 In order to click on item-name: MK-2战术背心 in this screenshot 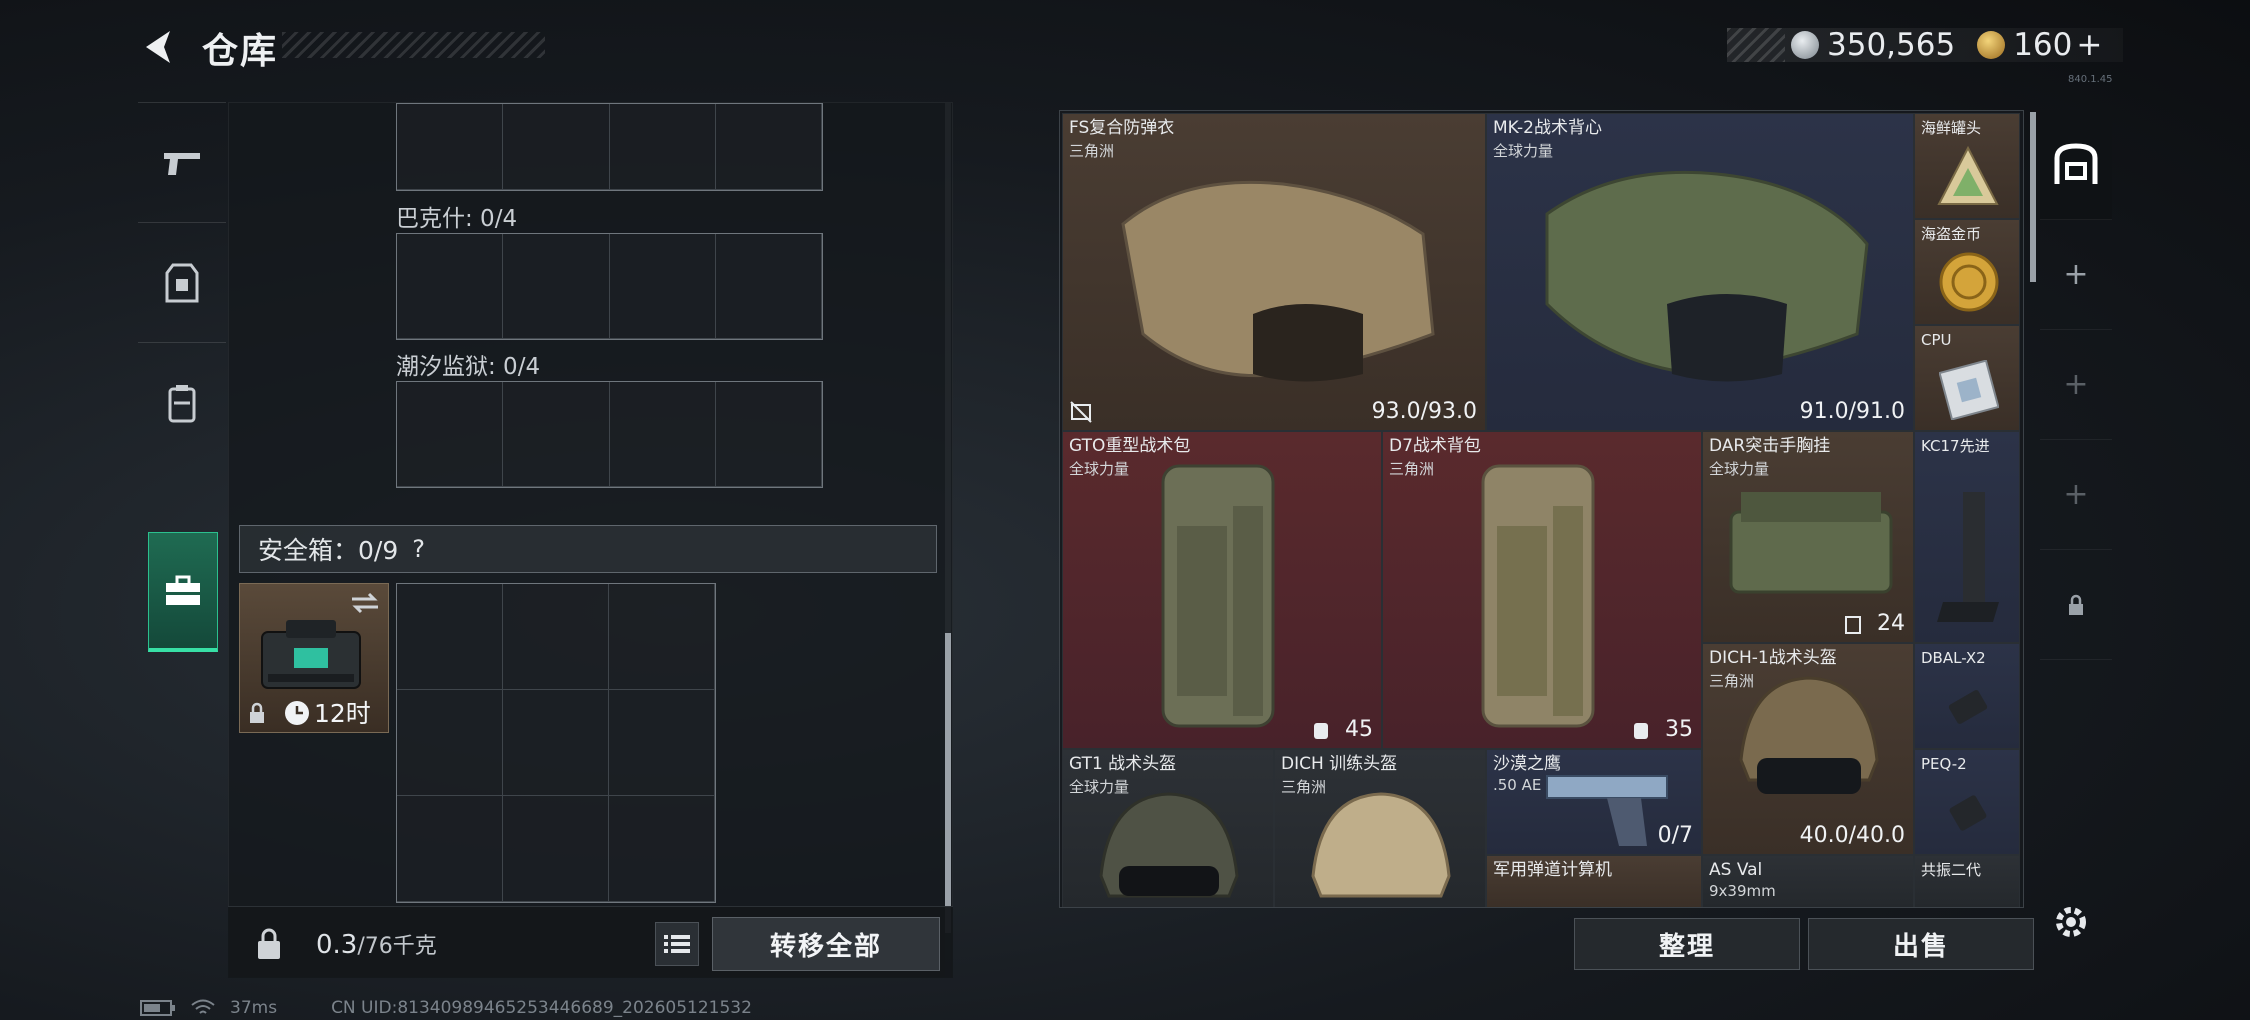, I will do `click(1547, 128)`.